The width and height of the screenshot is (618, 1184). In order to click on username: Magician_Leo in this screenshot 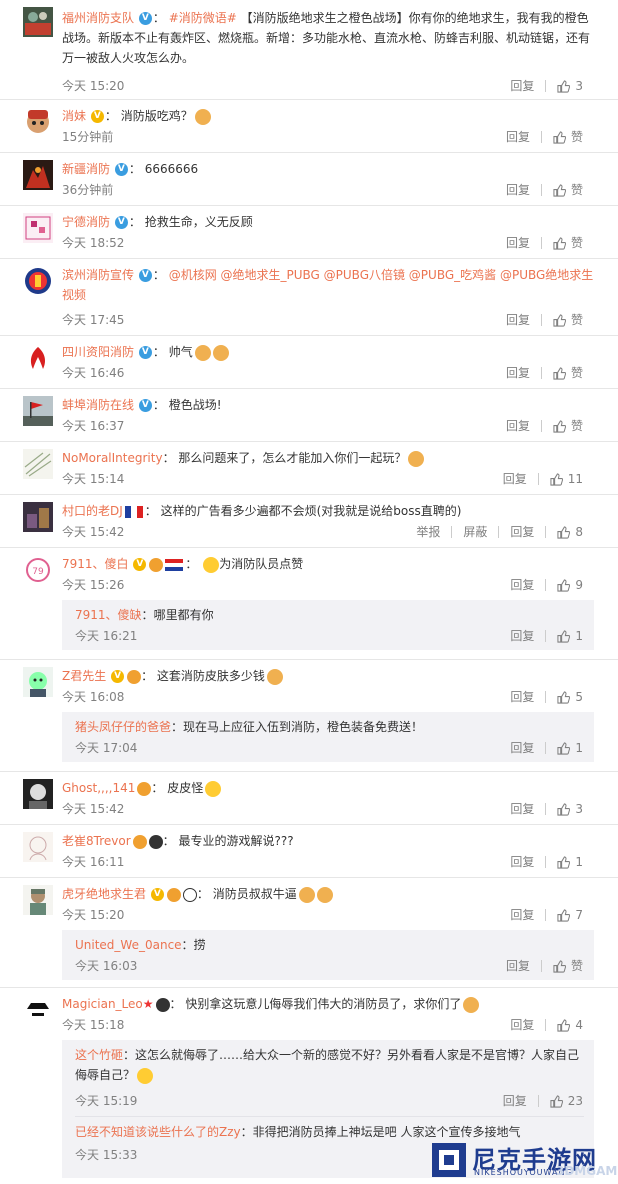, I will do `click(102, 1004)`.